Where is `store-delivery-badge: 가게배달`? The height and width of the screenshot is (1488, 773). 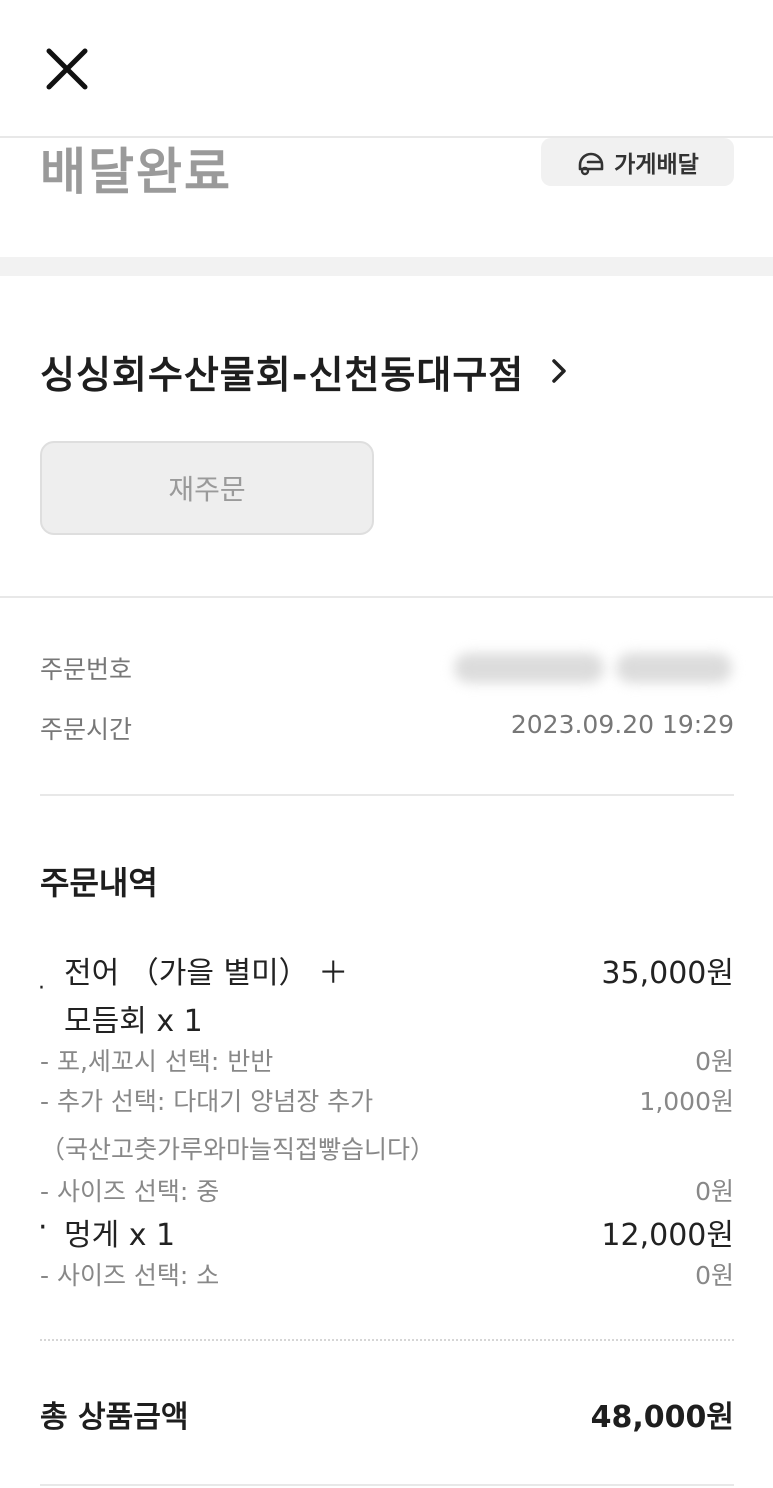 store-delivery-badge: 가게배달 is located at coordinates (637, 162).